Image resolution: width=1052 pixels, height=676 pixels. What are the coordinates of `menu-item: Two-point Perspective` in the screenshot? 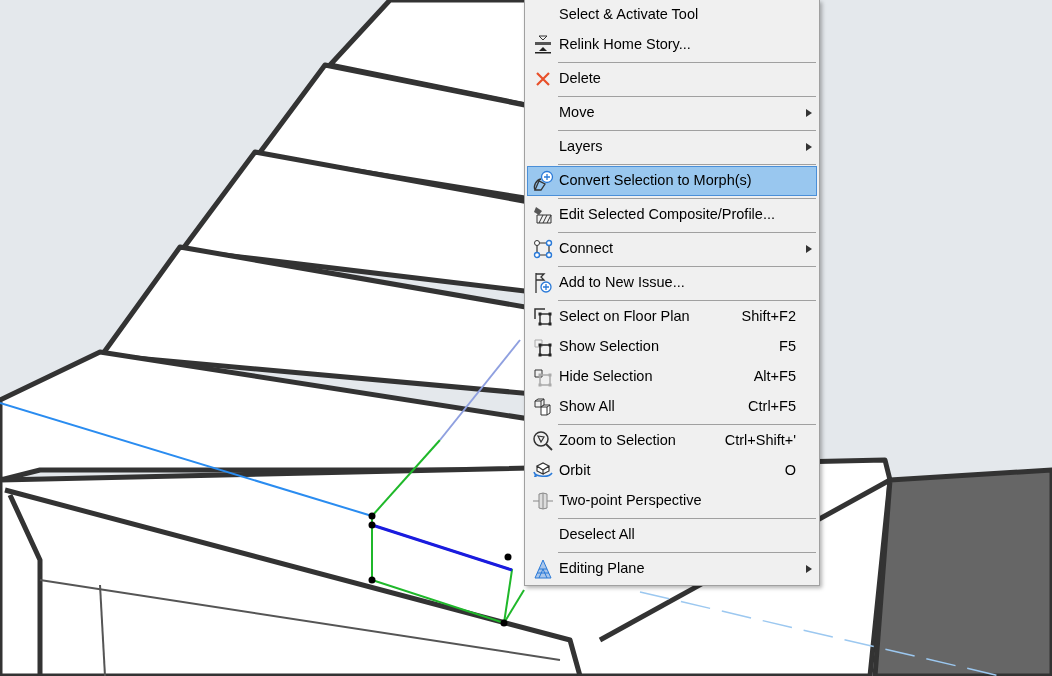 It's located at (672, 501).